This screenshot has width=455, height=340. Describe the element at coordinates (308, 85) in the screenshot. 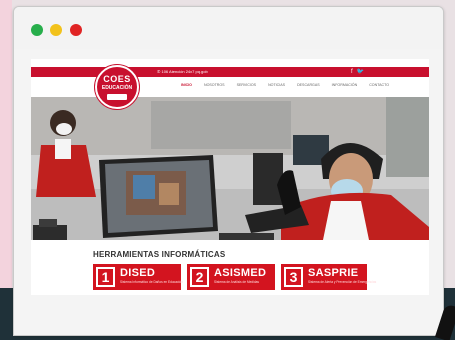

I see `nav-item-descargas: DESCARGAS` at that location.